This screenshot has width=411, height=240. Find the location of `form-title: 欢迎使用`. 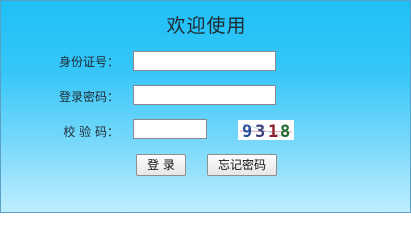

form-title: 欢迎使用 is located at coordinates (206, 26).